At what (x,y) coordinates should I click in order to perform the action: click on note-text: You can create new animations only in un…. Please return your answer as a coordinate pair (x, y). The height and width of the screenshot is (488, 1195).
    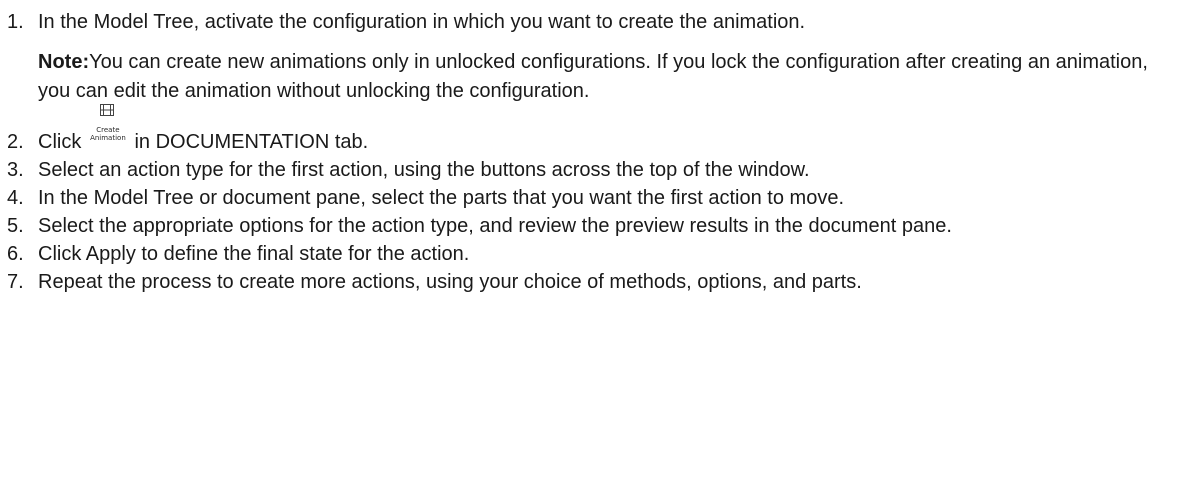
    Looking at the image, I should click on (593, 76).